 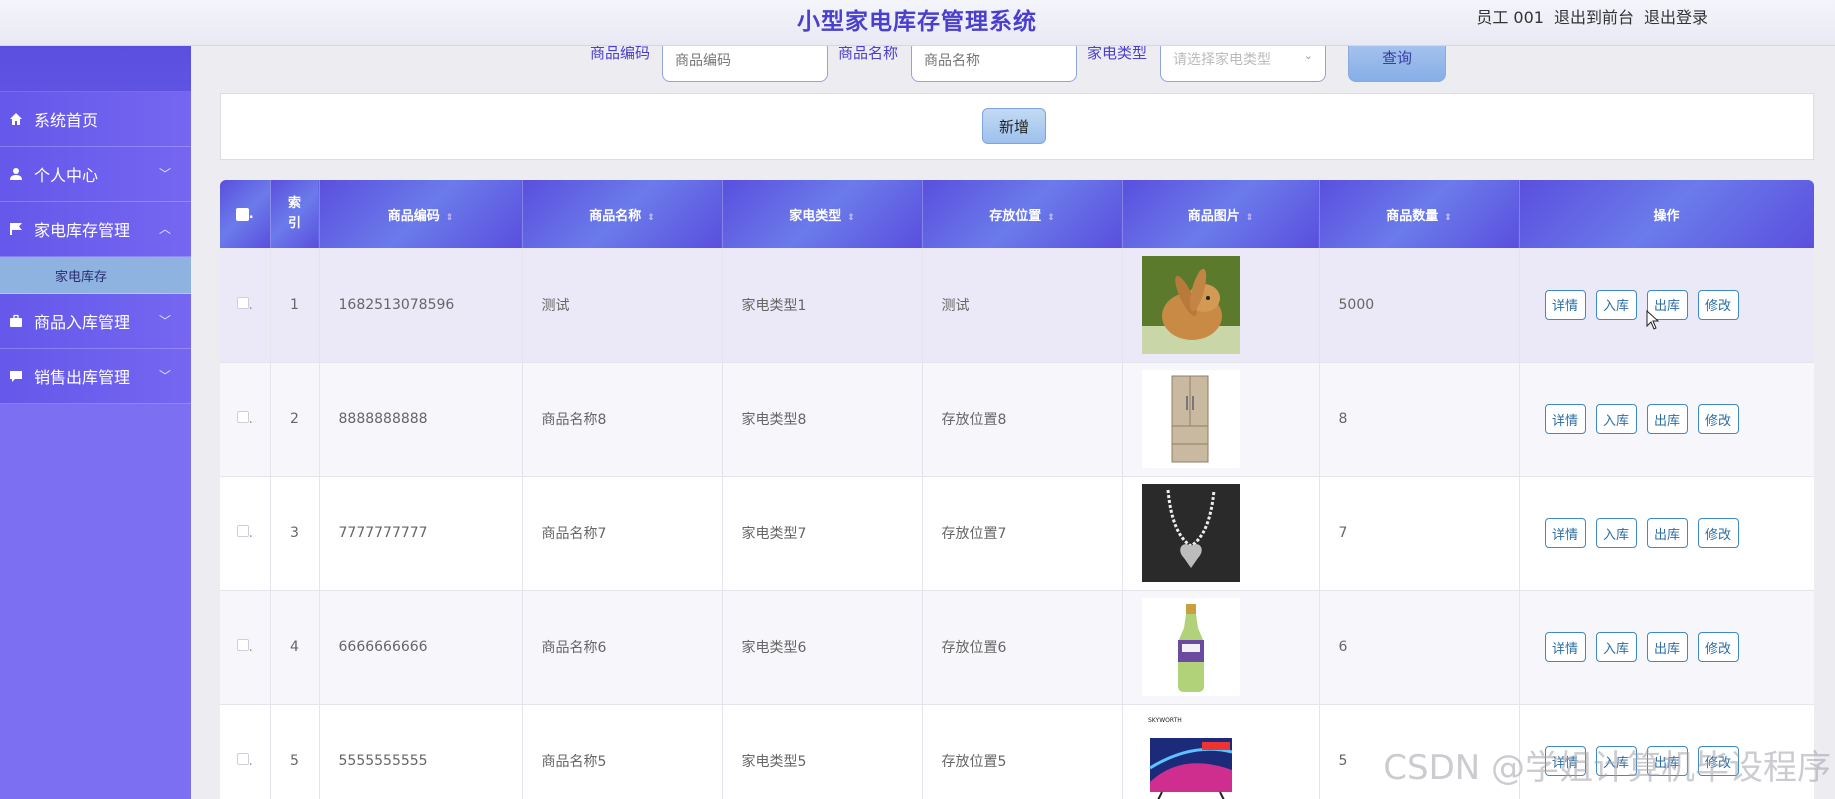 What do you see at coordinates (164, 229) in the screenshot?
I see `chevron-up-icon: ︿` at bounding box center [164, 229].